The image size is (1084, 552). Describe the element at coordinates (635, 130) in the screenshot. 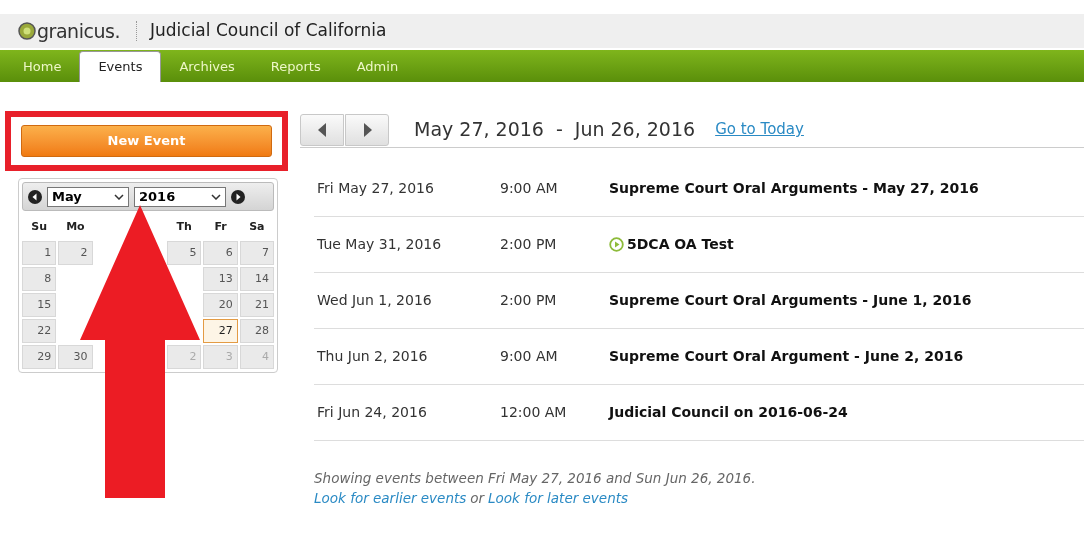

I see `range-end: Jun 26, 2016` at that location.